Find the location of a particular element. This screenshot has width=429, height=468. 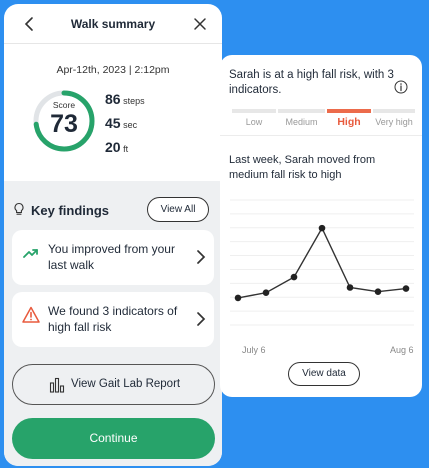

time-stat: 45 sec is located at coordinates (121, 123).